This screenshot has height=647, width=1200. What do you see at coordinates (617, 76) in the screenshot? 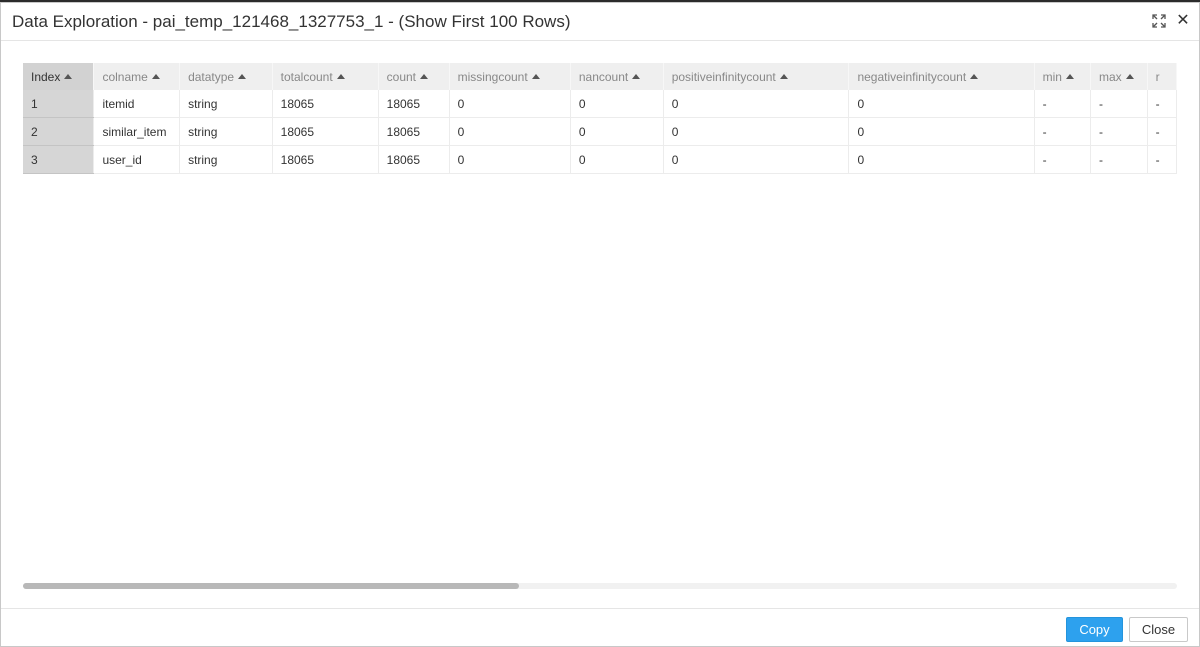
I see `column-header-nancount: nancount` at bounding box center [617, 76].